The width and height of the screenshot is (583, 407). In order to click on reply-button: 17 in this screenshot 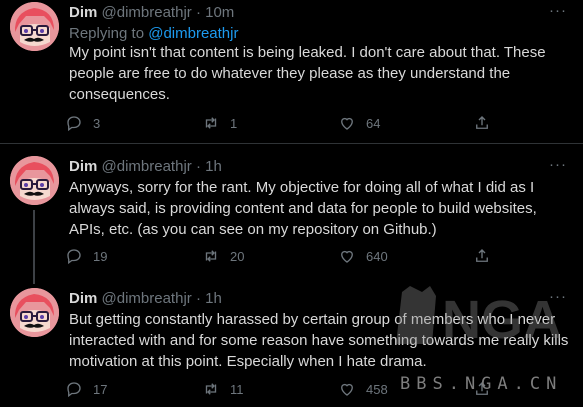, I will do `click(86, 389)`.